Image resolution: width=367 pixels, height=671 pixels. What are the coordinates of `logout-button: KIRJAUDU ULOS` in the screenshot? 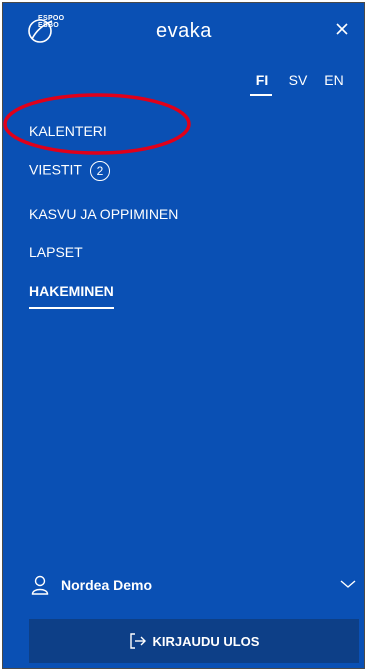 It's located at (194, 641).